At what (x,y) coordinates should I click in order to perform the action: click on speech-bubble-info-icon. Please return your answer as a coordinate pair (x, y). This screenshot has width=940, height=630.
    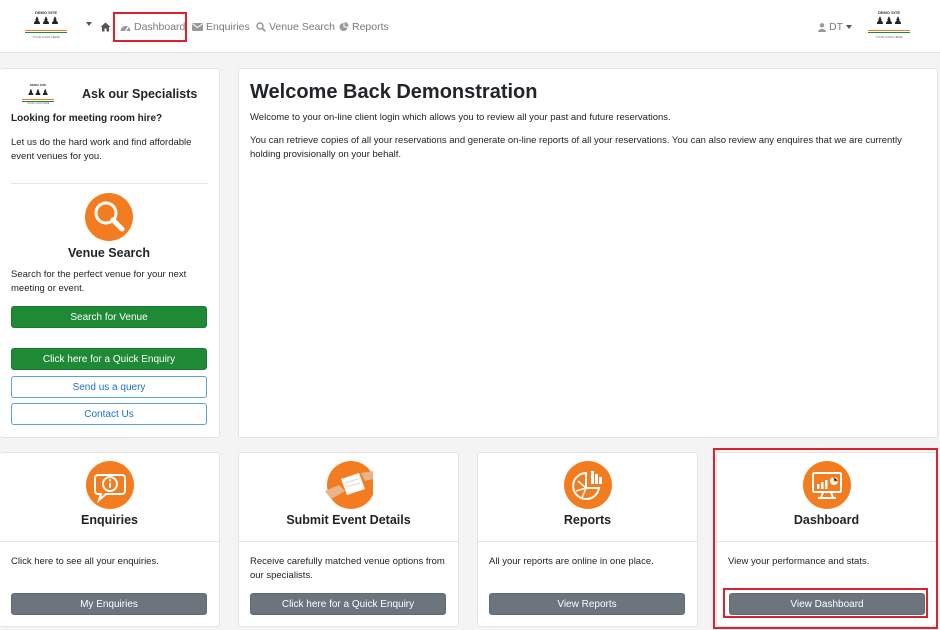
    Looking at the image, I should click on (109, 485).